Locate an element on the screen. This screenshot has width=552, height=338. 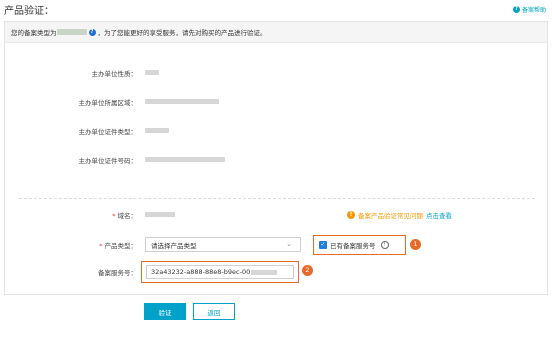
faq-text: 备案产品验证常见问题 is located at coordinates (390, 216).